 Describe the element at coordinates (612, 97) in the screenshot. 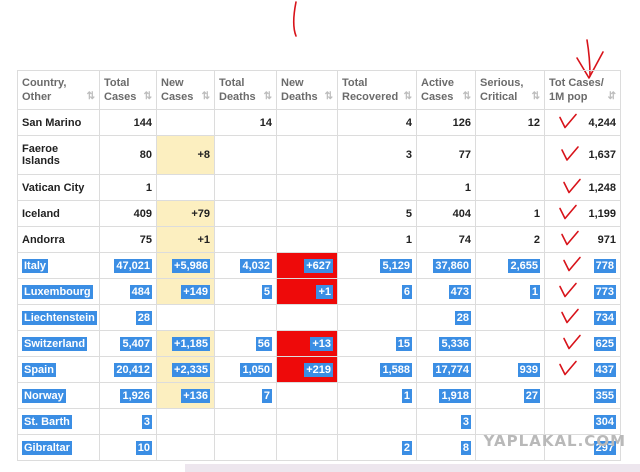

I see `sort-desc-icon: ⇵` at that location.